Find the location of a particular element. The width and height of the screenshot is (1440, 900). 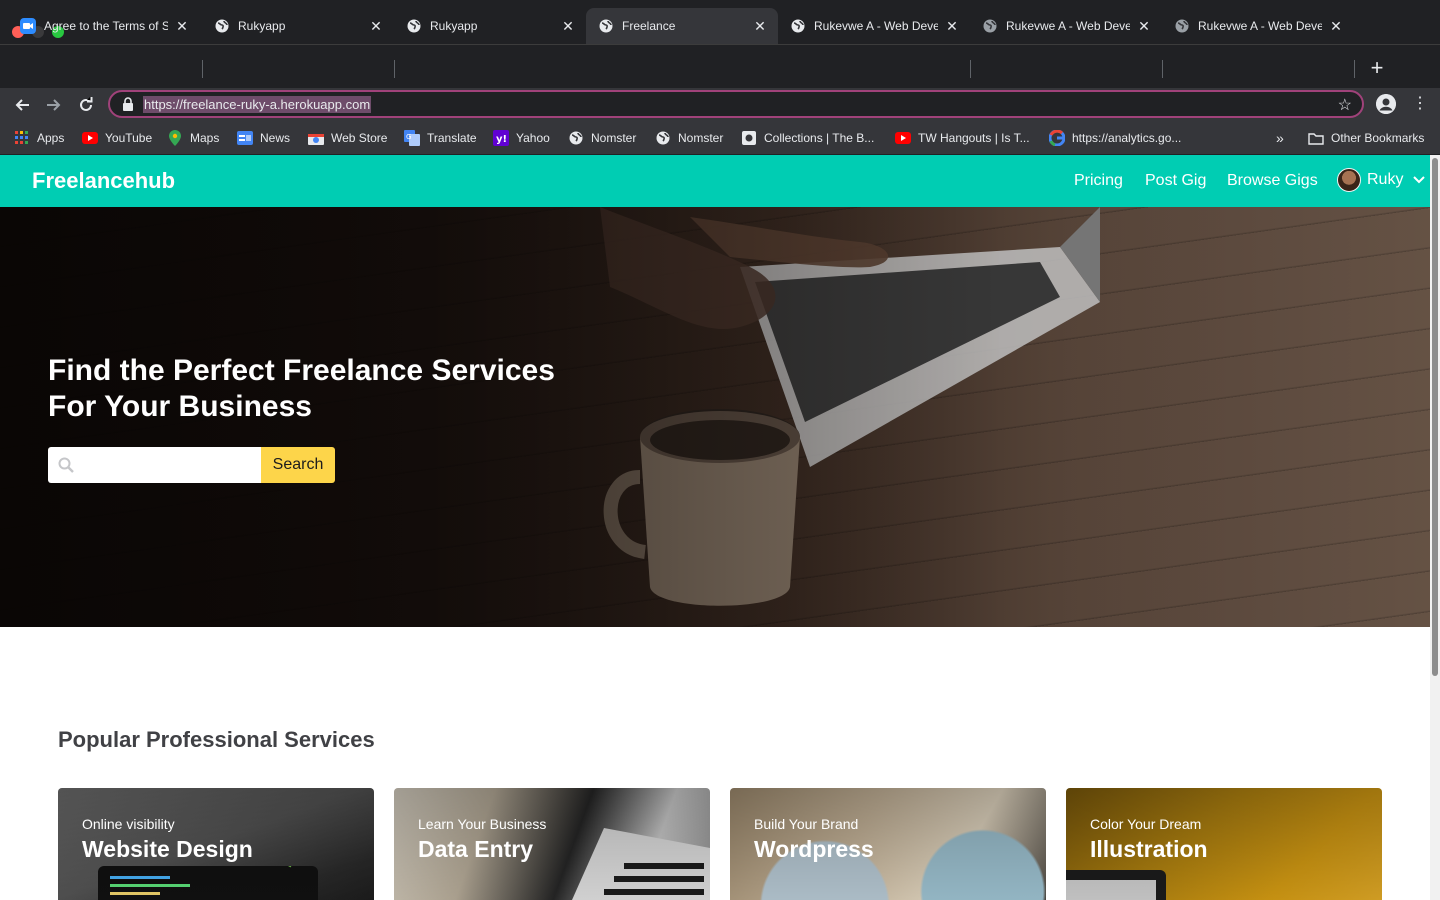

reload-icon is located at coordinates (86, 105).